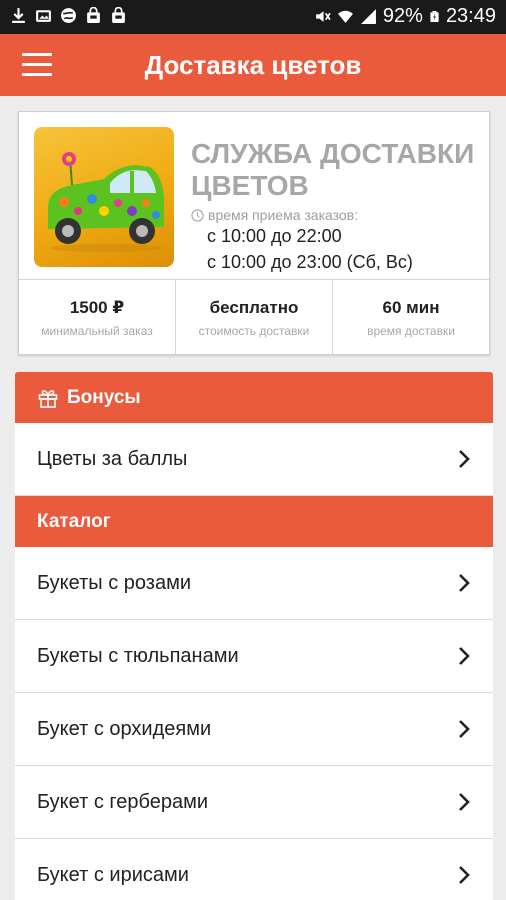 This screenshot has height=900, width=506. What do you see at coordinates (124, 728) in the screenshot?
I see `list-item-label: Букет с орхидеями` at bounding box center [124, 728].